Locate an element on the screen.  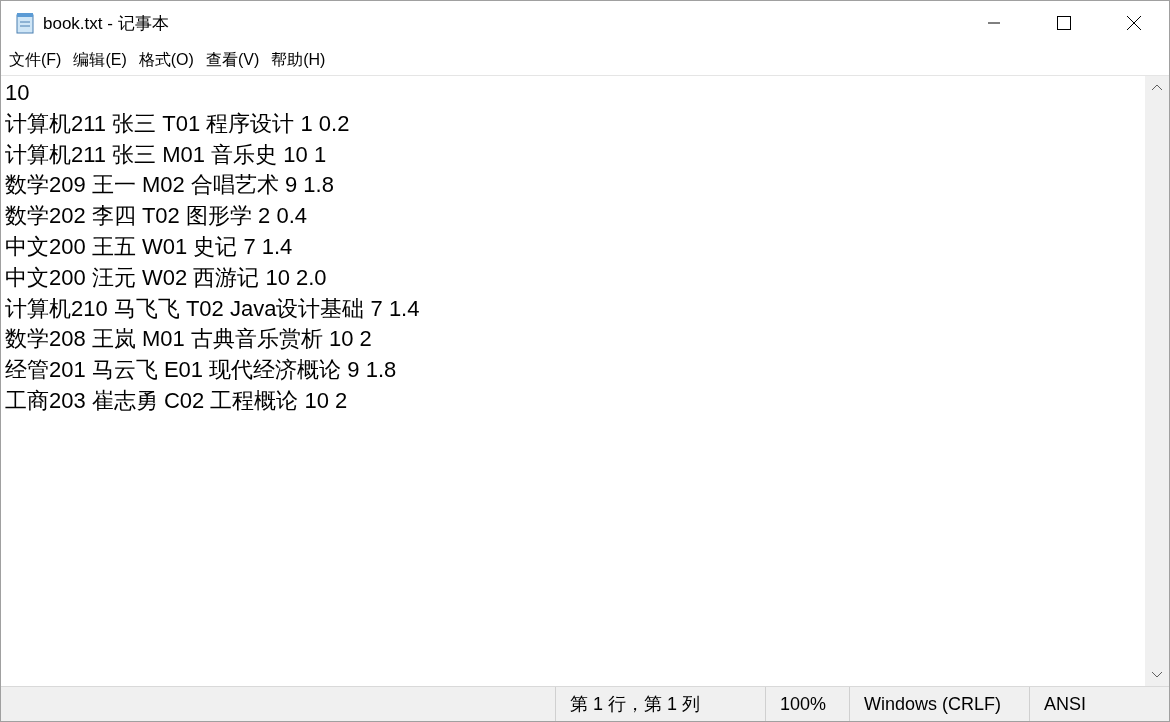
menu-item: 帮助(H) is located at coordinates (298, 60).